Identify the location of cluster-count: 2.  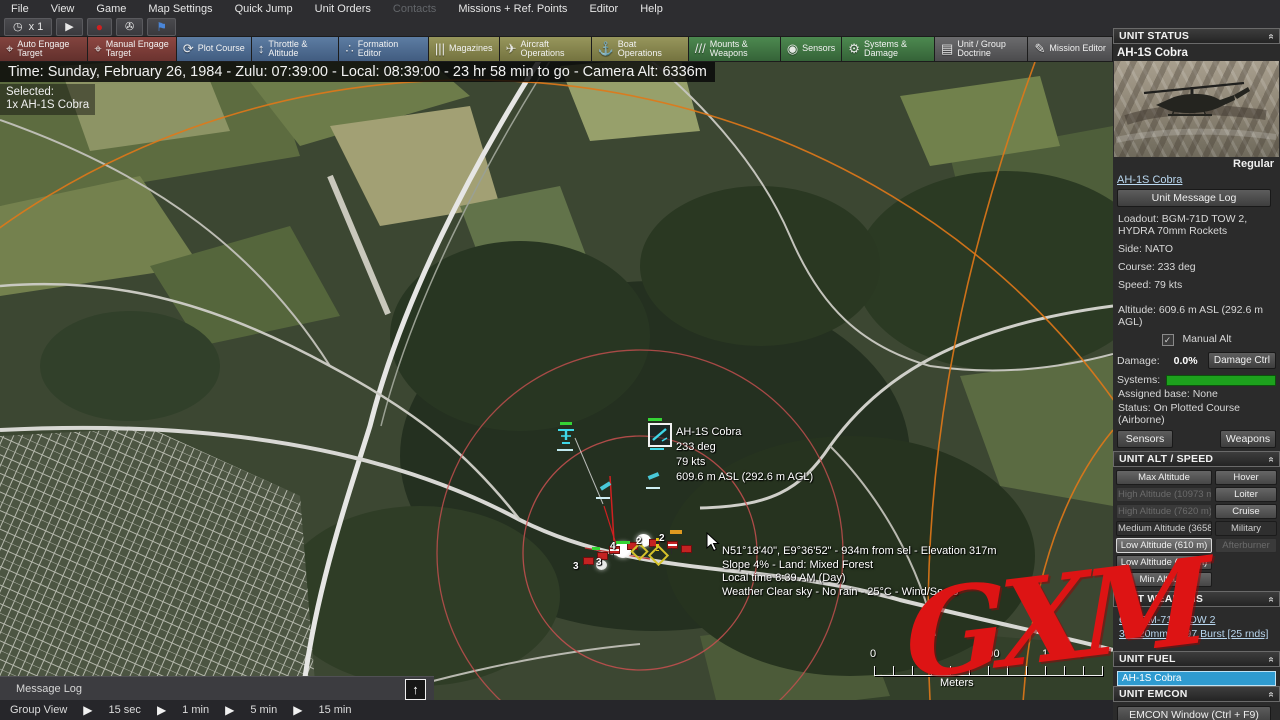
(662, 538).